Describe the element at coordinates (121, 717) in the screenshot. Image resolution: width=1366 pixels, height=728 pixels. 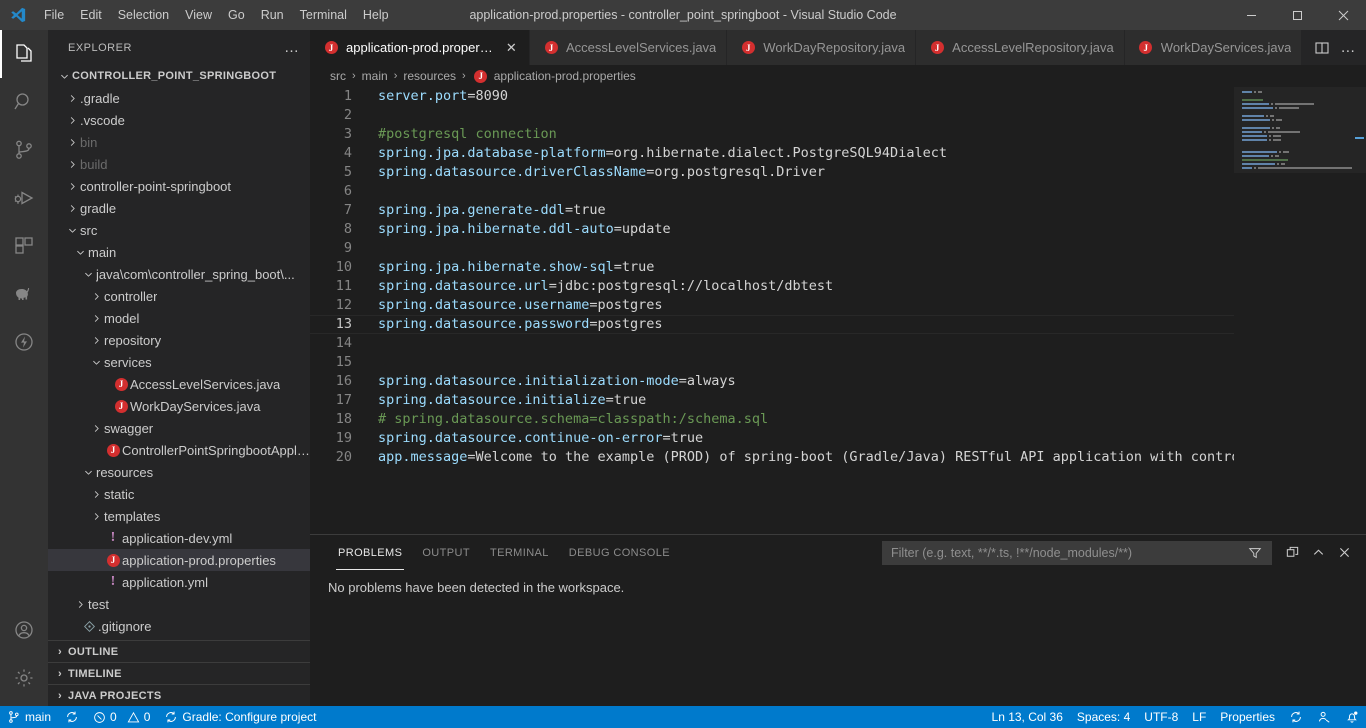
I see `status-problems: 0 0` at that location.